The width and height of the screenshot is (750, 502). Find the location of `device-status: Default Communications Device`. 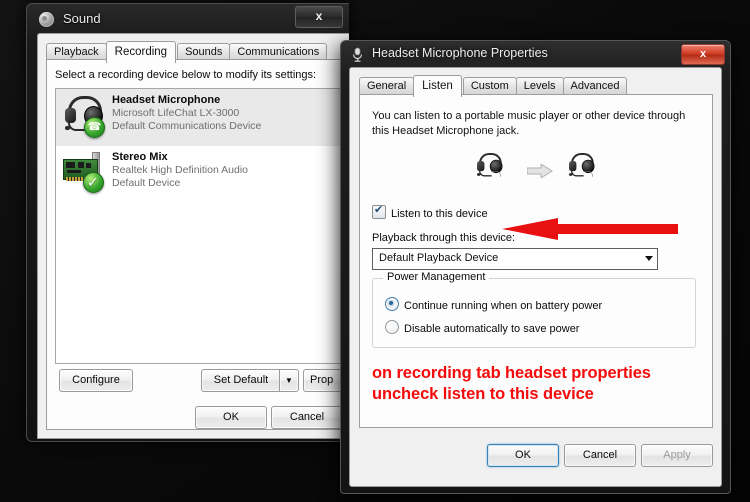

device-status: Default Communications Device is located at coordinates (187, 126).